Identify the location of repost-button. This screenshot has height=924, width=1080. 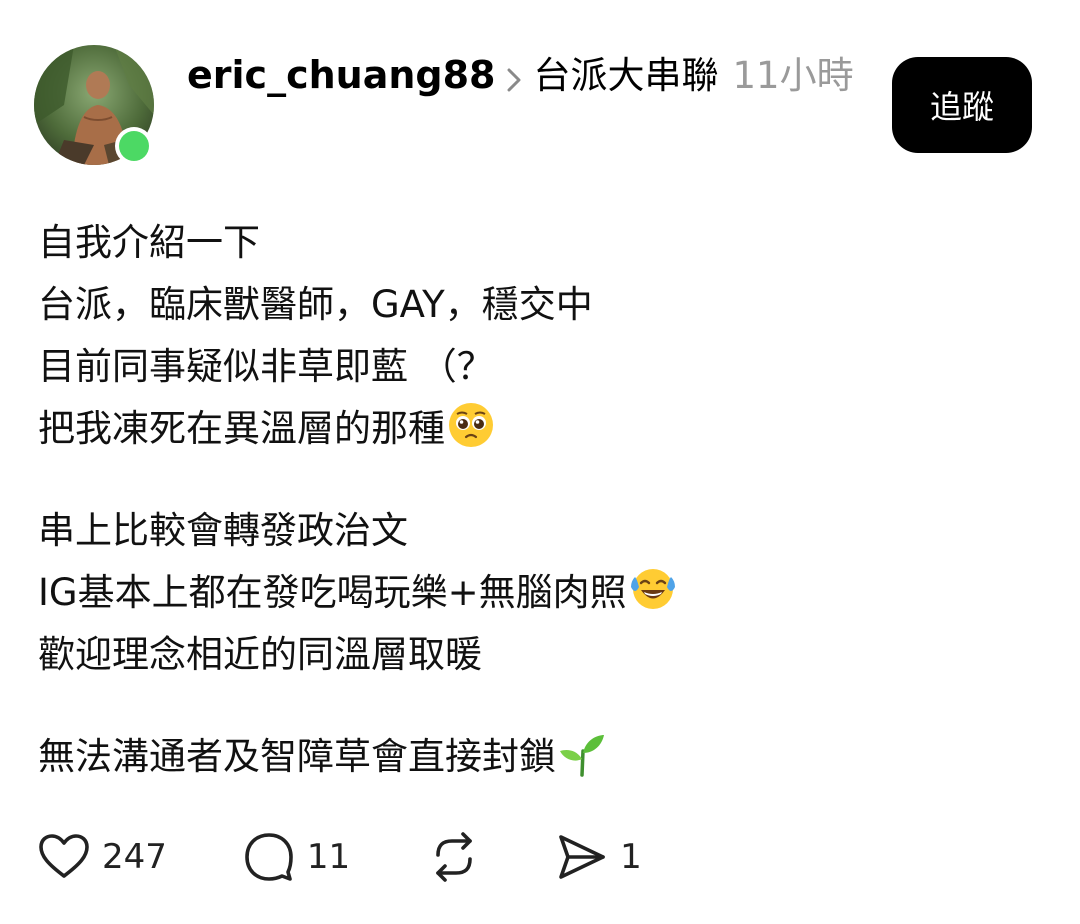
(454, 857).